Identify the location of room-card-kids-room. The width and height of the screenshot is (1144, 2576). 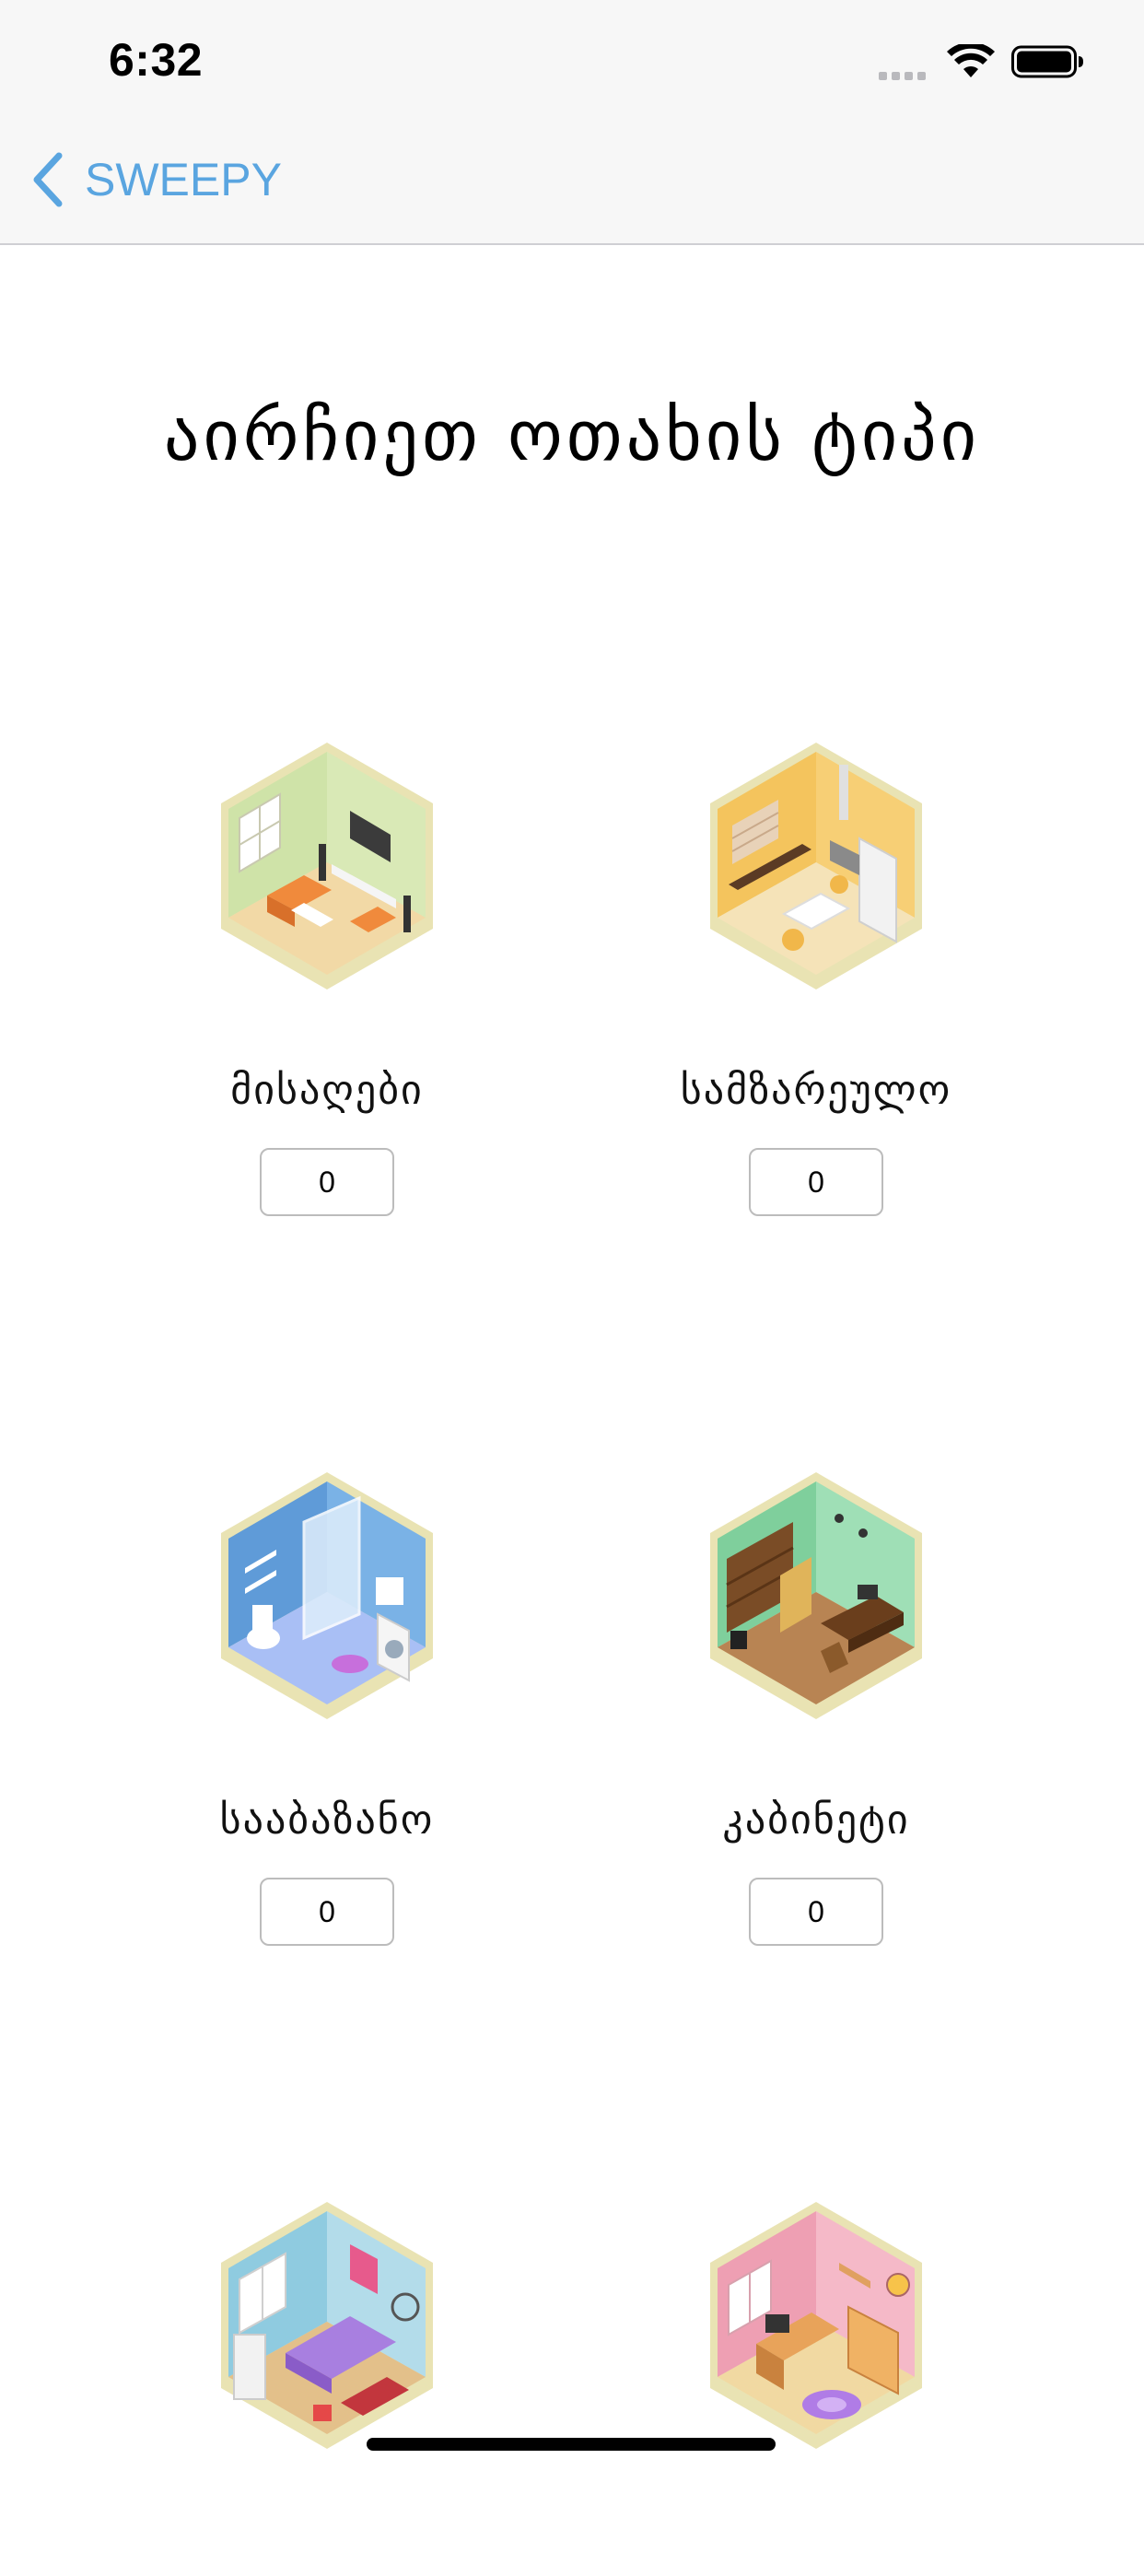
(816, 2386).